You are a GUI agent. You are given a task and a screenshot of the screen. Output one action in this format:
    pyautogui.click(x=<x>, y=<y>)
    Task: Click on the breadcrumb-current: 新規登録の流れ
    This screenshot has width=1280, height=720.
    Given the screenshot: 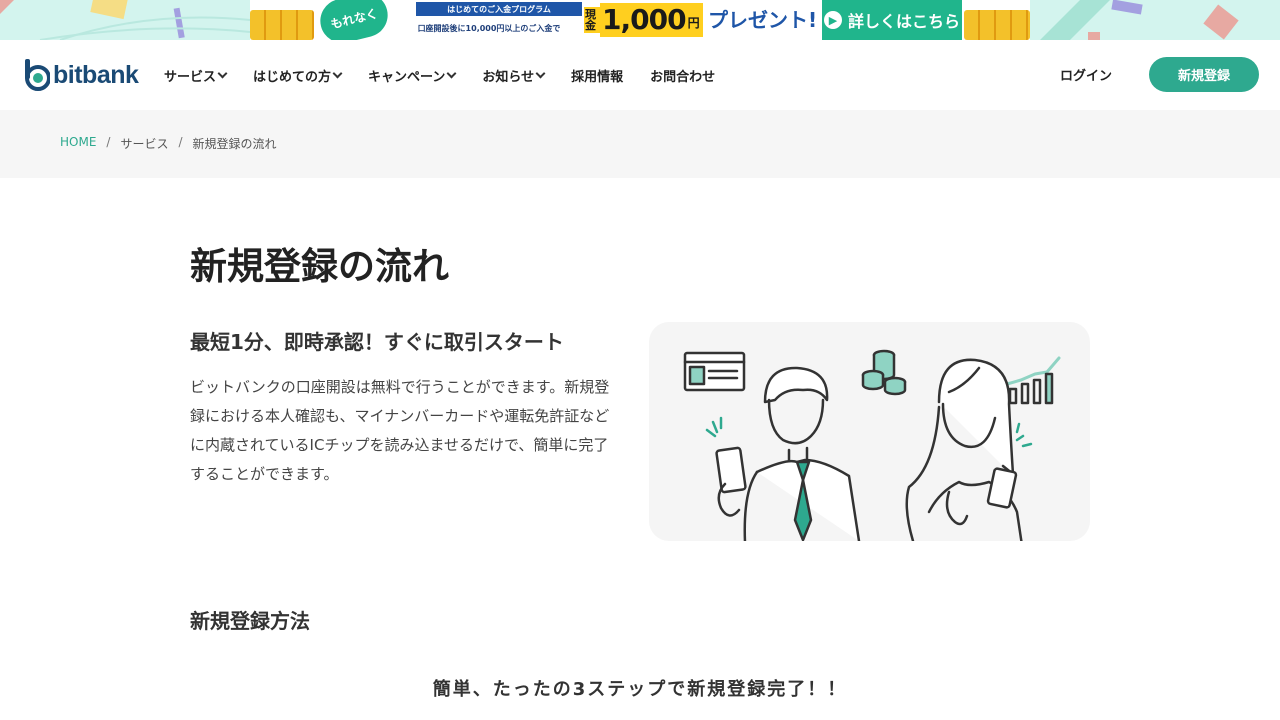 What is the action you would take?
    pyautogui.click(x=234, y=144)
    